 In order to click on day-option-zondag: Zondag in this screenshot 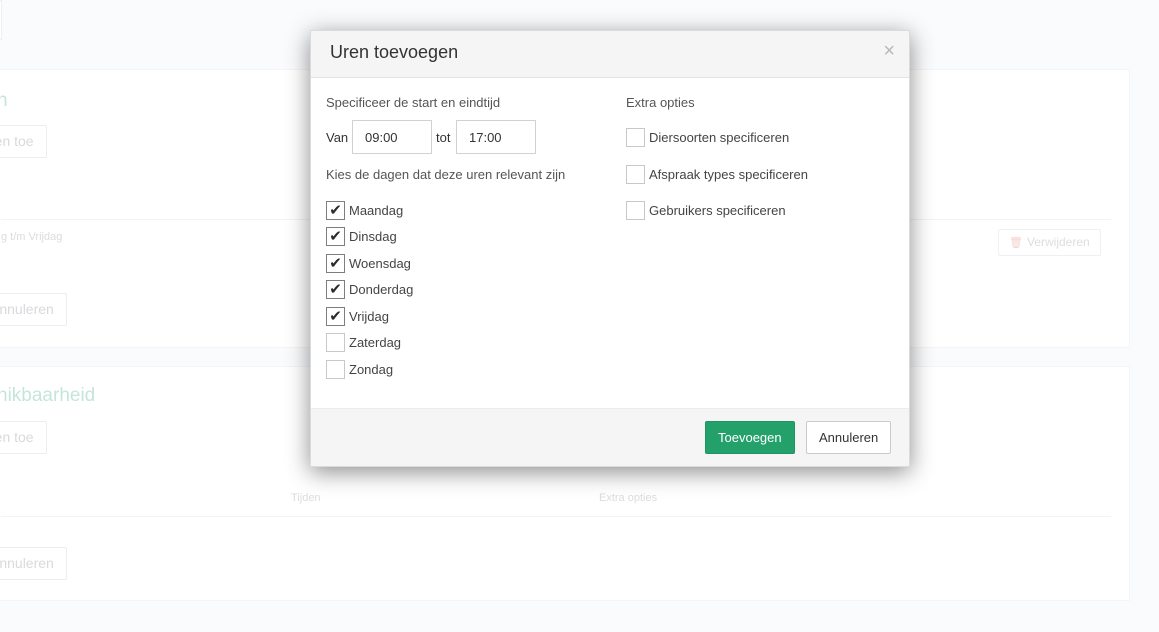, I will do `click(359, 369)`.